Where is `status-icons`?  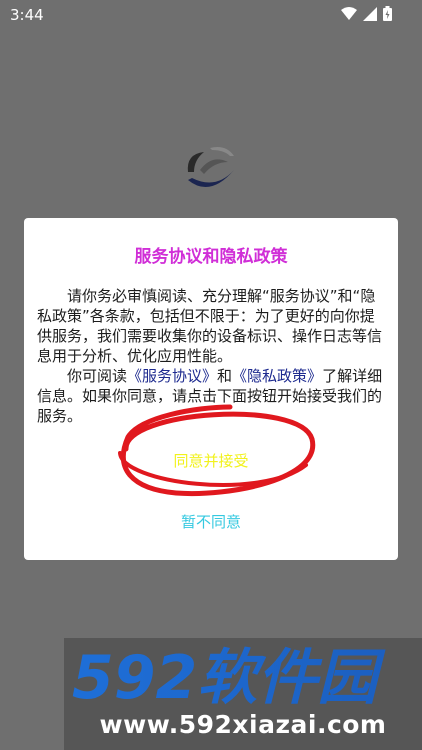 status-icons is located at coordinates (366, 13).